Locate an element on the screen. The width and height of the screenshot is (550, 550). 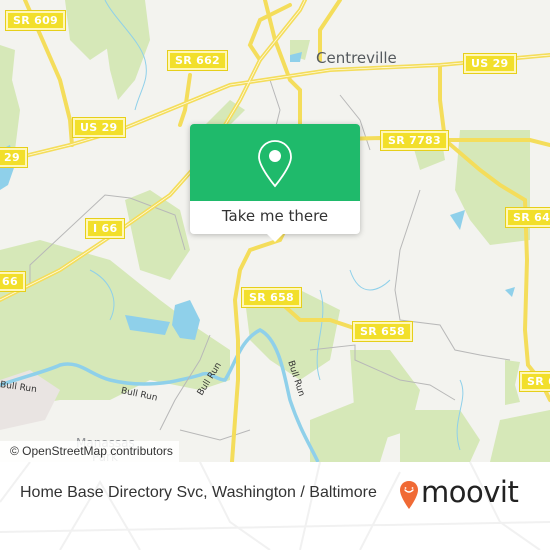
location-popup: Take me there is located at coordinates (275, 183).